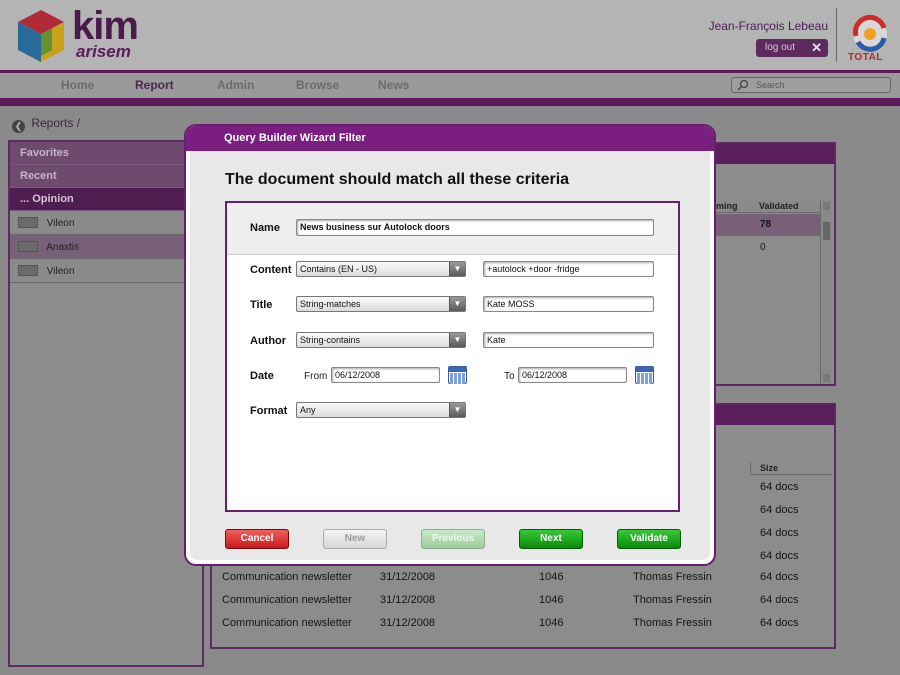 The image size is (900, 675). Describe the element at coordinates (381, 304) in the screenshot. I see `title-operator-select: String-matches ▼` at that location.